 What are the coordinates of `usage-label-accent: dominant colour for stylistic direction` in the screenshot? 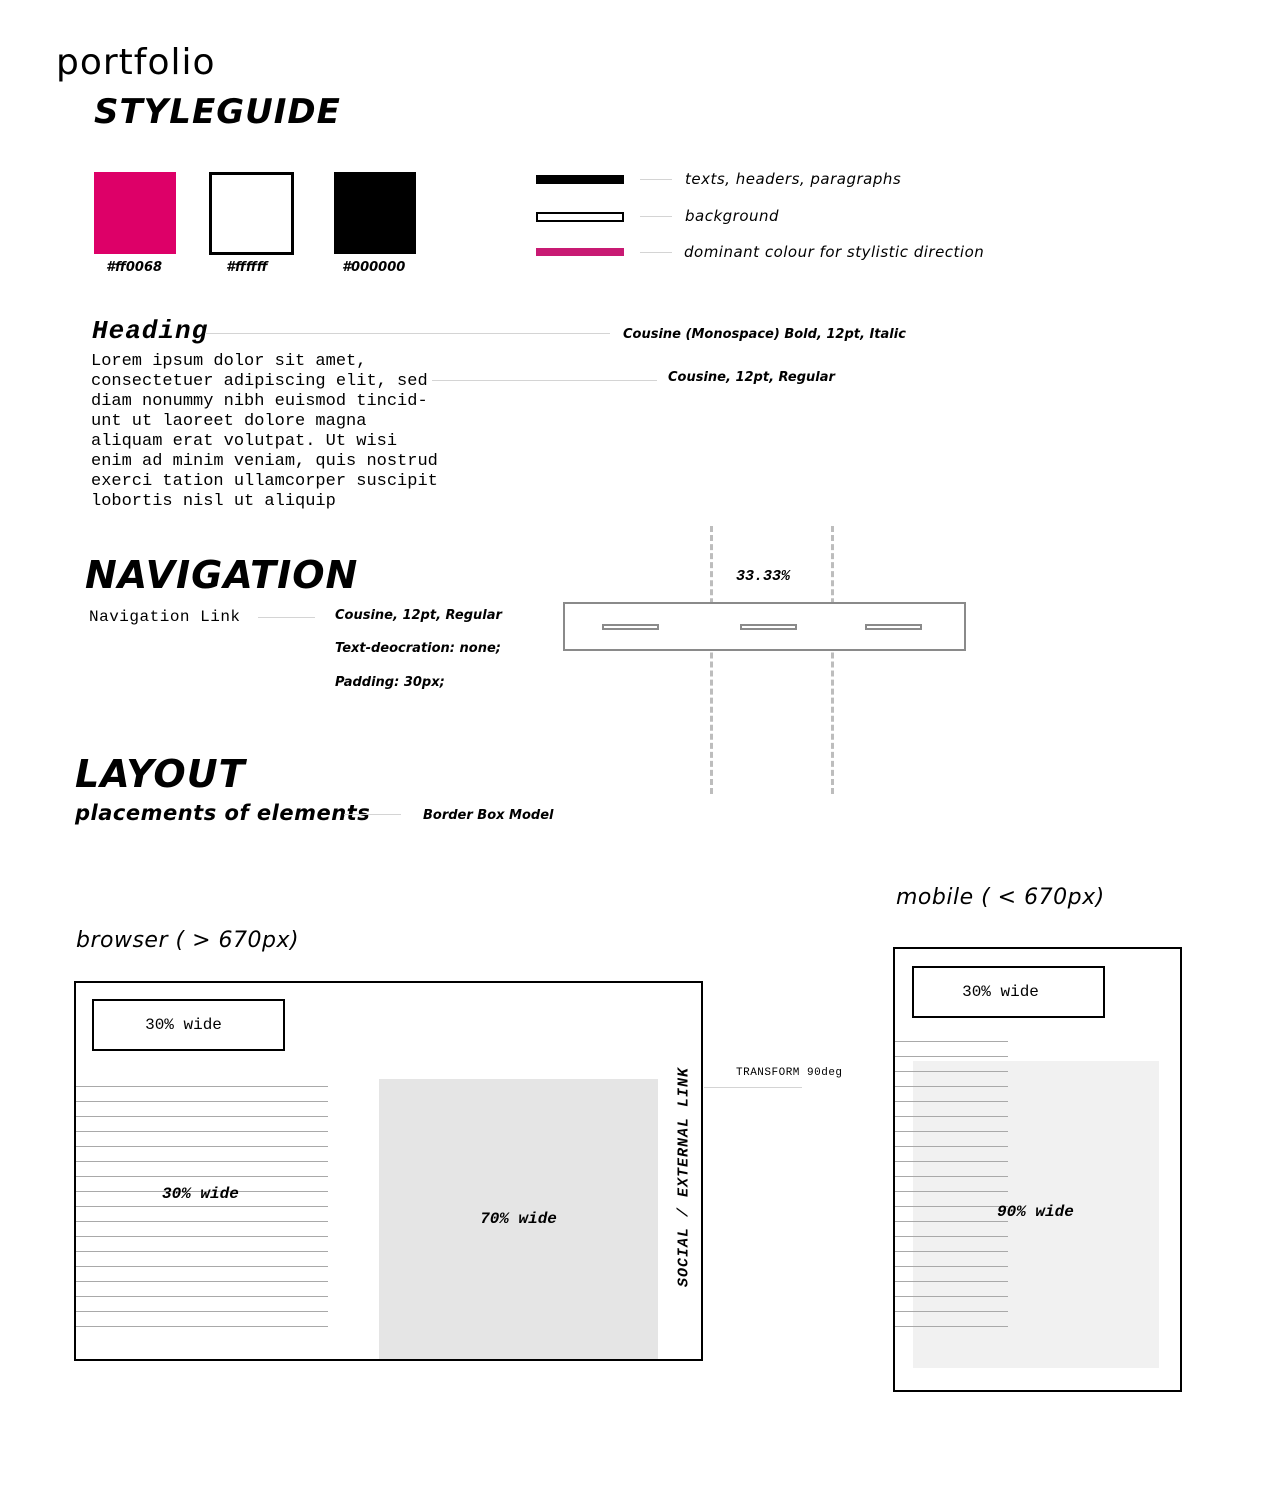 It's located at (834, 252).